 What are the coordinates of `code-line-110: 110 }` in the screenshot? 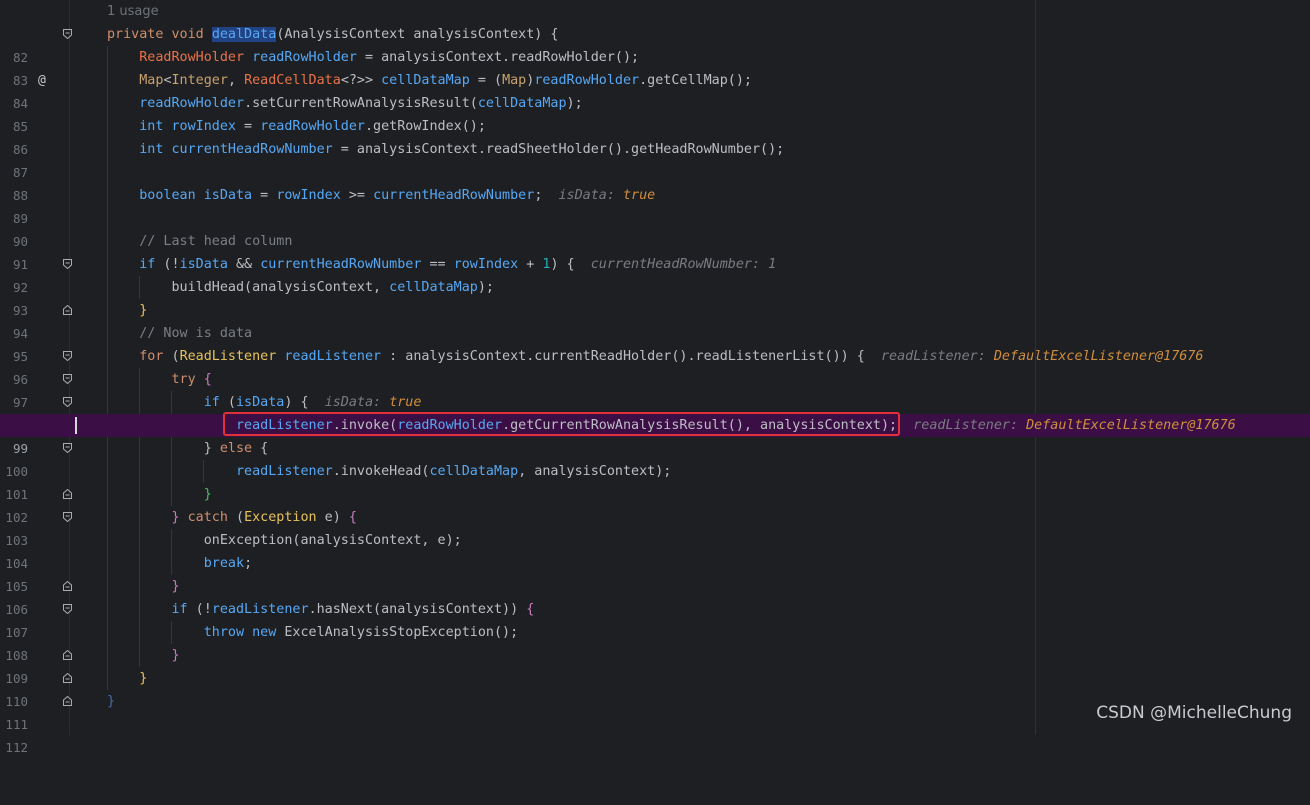 It's located at (655, 688).